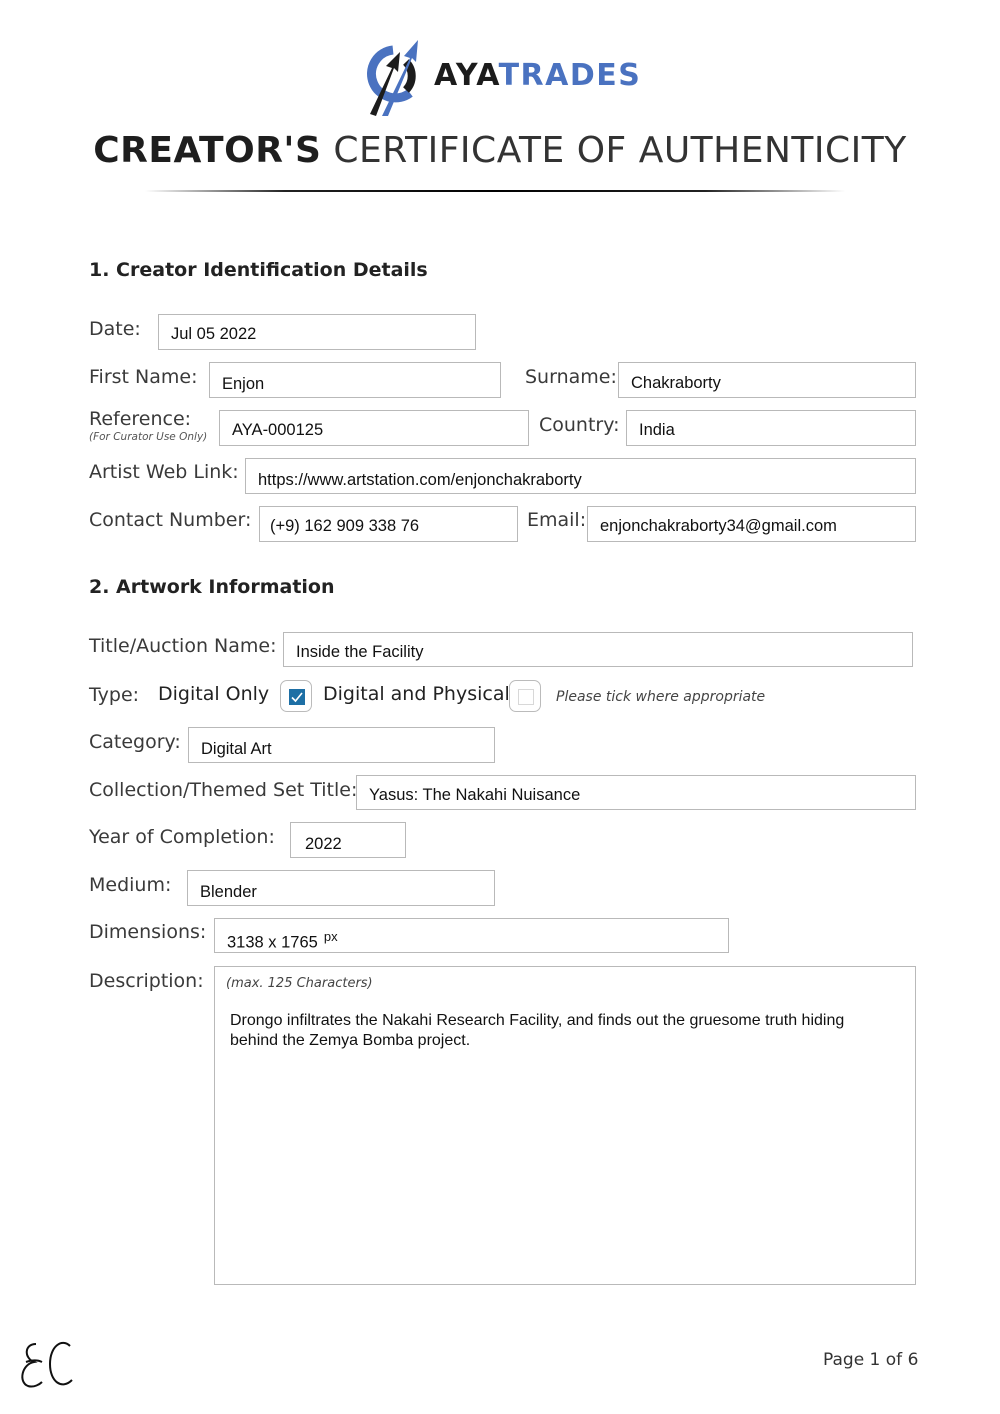 The width and height of the screenshot is (1000, 1414). What do you see at coordinates (557, 520) in the screenshot?
I see `email-label: Email:` at bounding box center [557, 520].